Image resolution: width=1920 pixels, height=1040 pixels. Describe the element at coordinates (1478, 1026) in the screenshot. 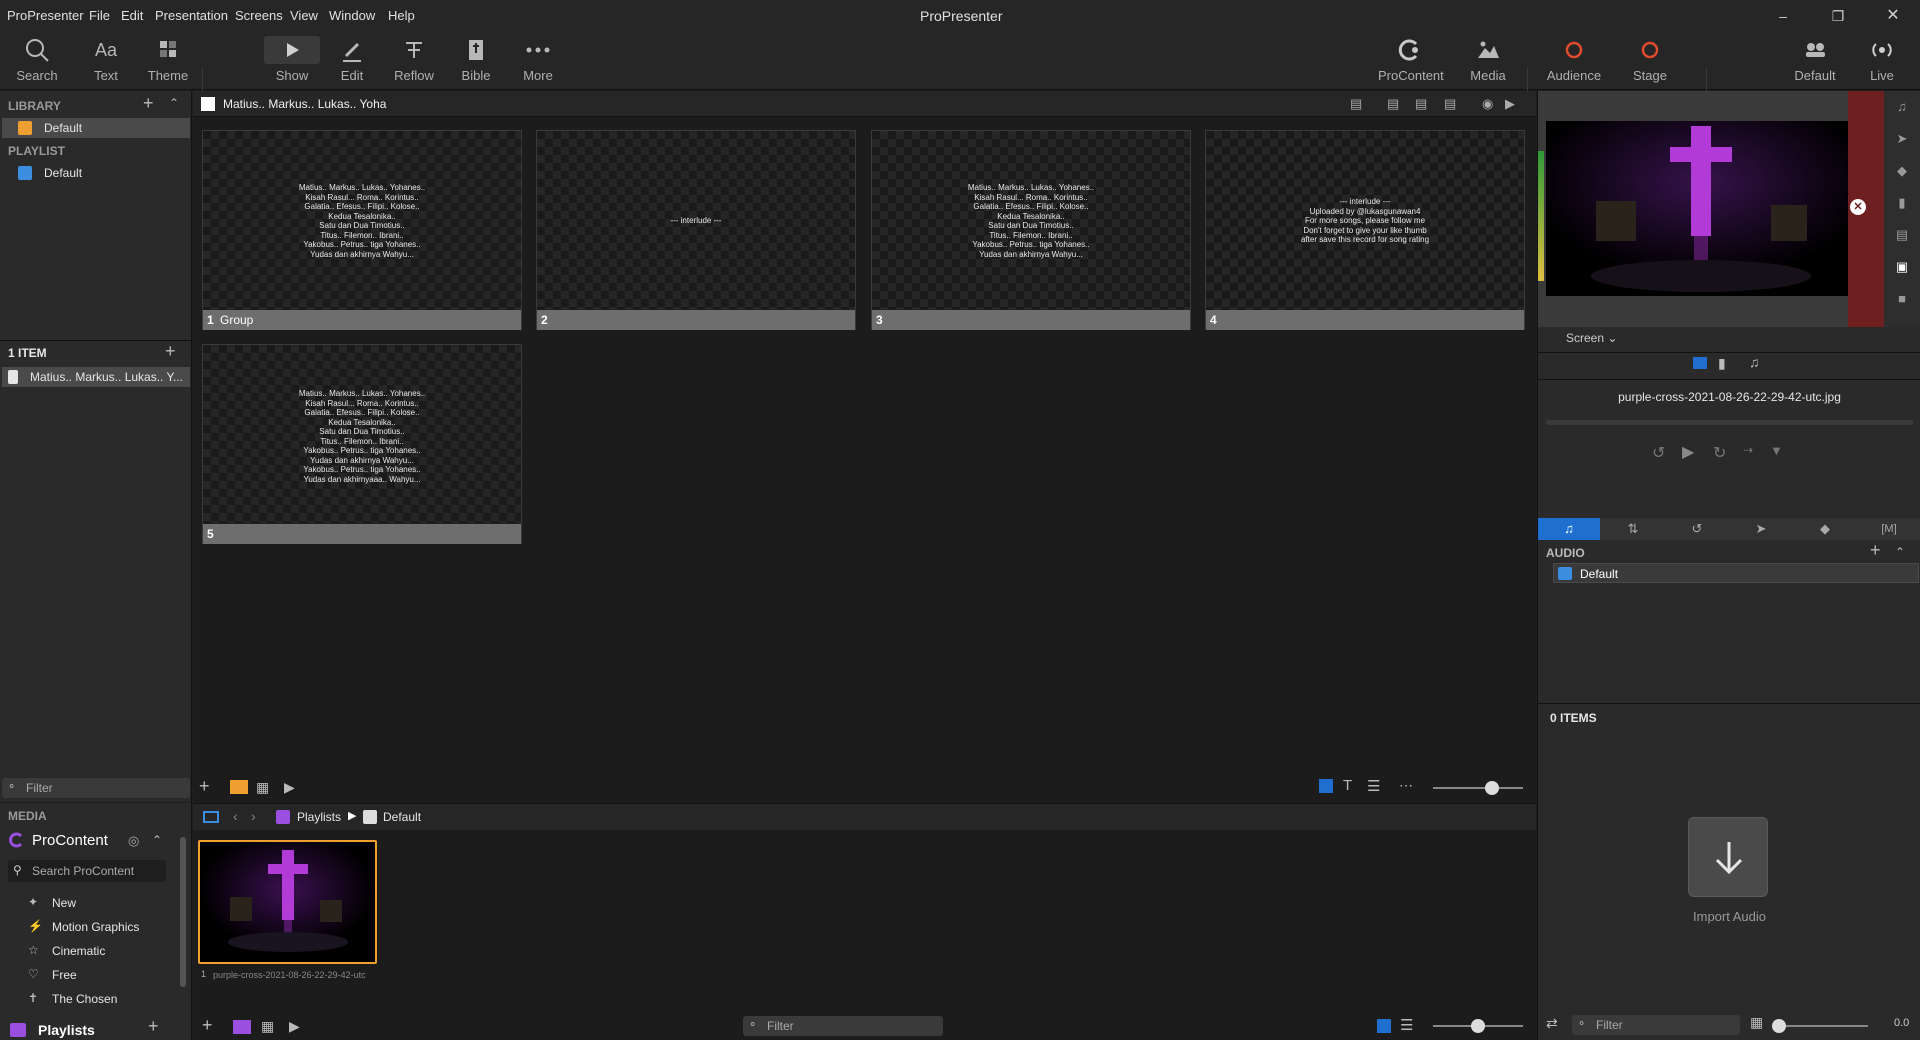

I see `media-zoom-slider-handle` at that location.